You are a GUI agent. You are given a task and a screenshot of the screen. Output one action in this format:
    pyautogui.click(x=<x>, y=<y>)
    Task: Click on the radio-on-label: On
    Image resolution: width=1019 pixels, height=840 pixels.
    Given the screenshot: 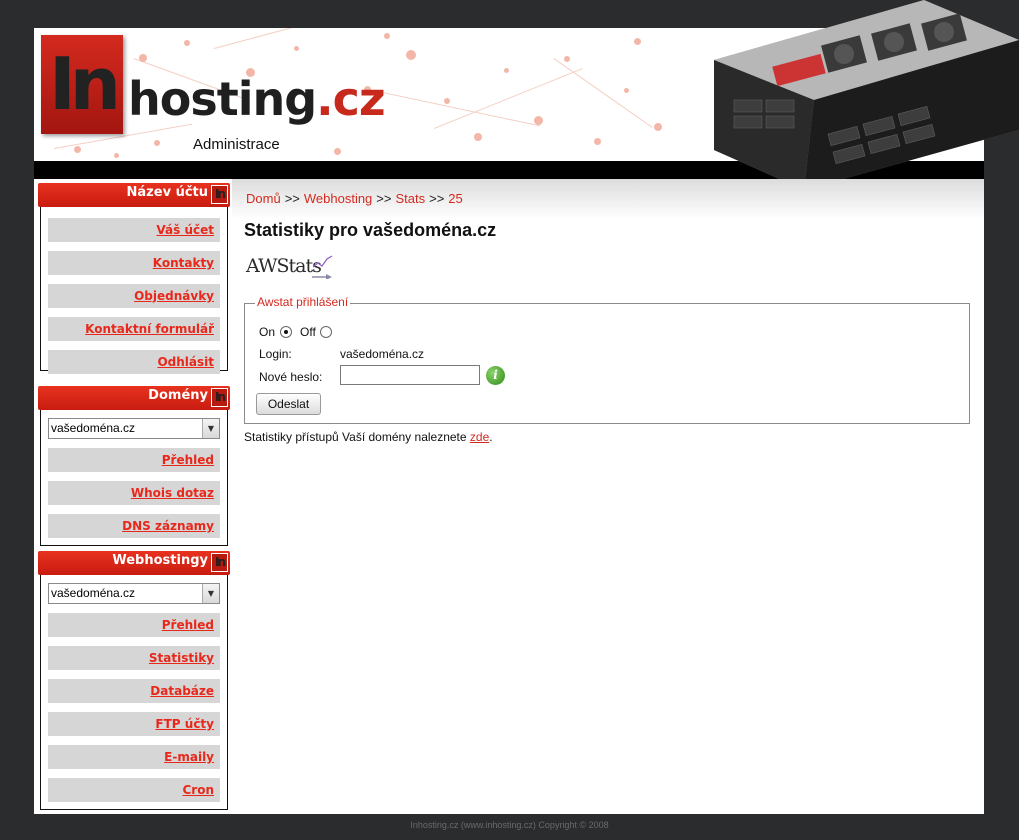 What is the action you would take?
    pyautogui.click(x=267, y=332)
    